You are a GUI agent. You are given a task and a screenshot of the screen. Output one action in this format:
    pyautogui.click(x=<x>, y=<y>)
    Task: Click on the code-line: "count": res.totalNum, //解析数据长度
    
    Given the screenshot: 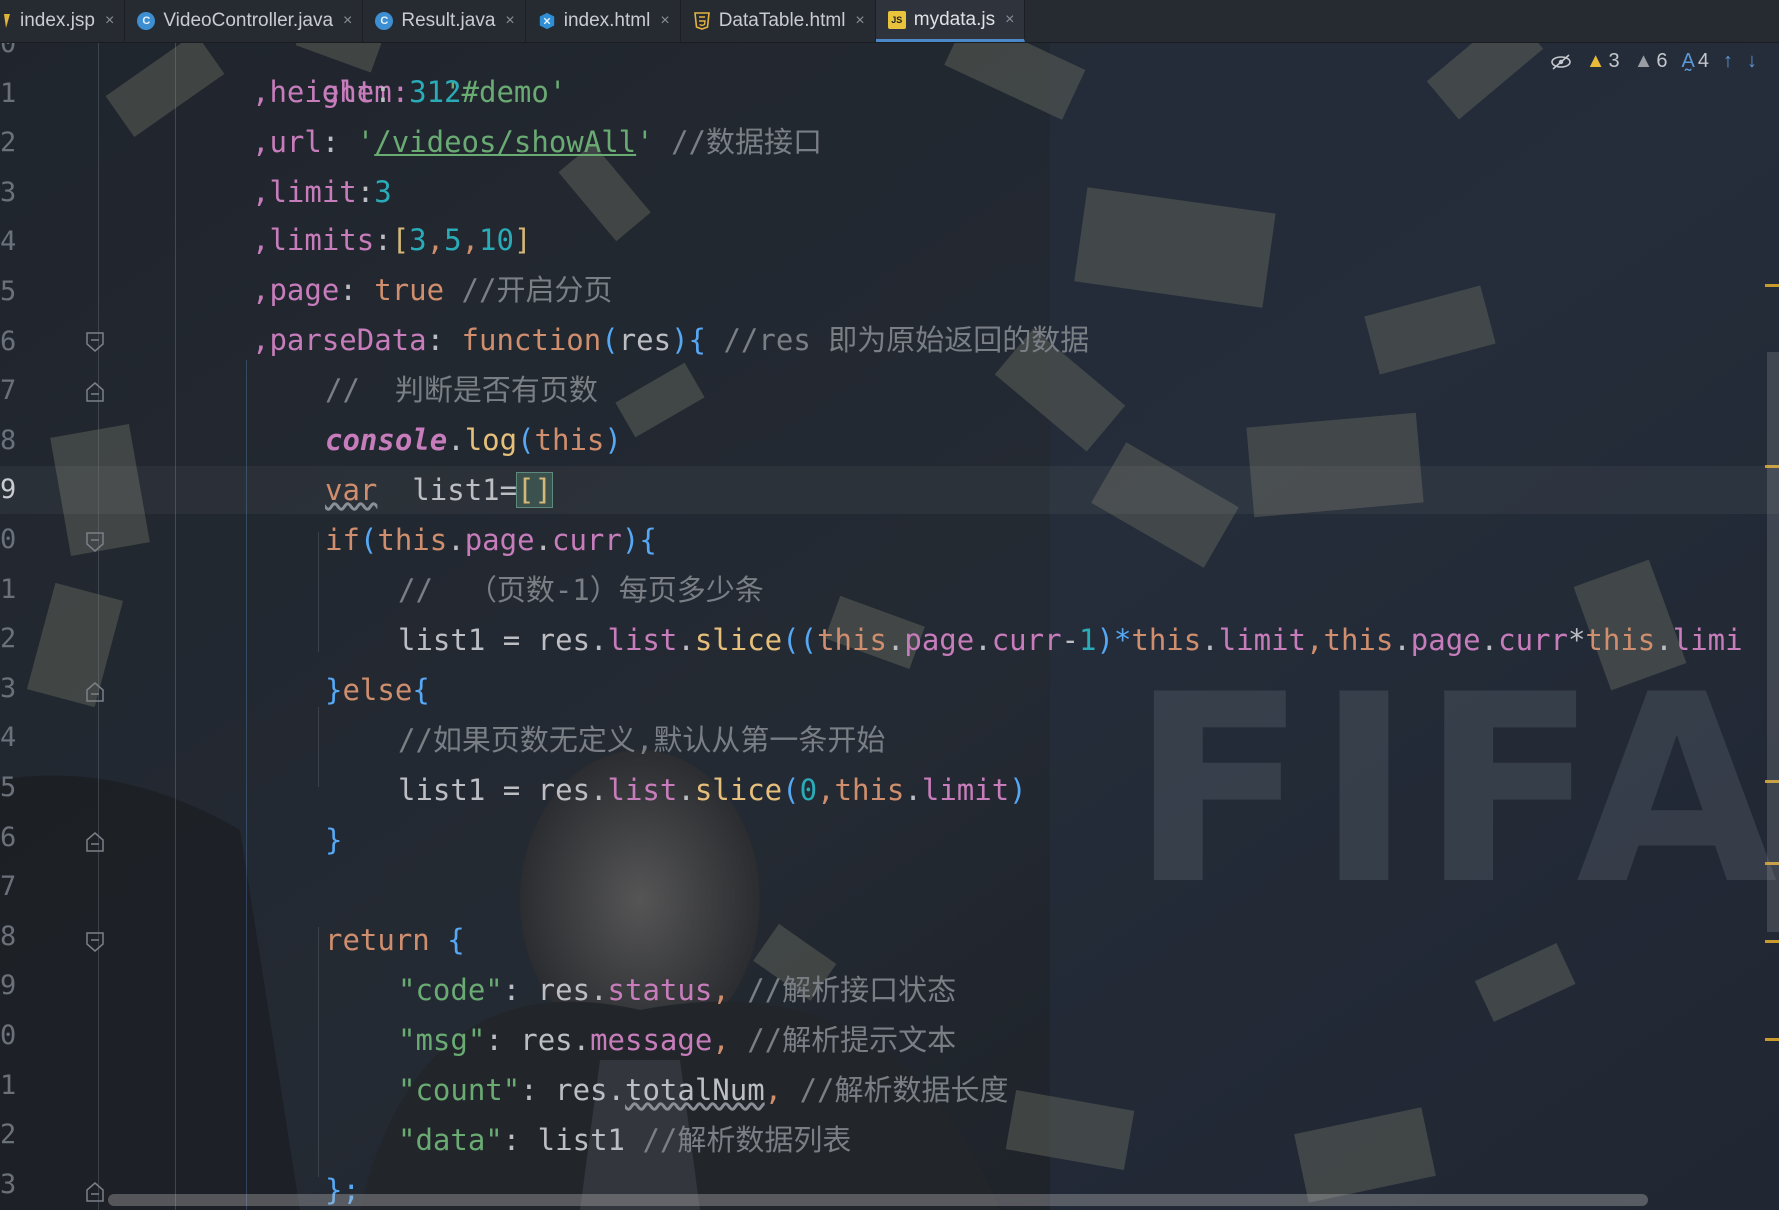 What is the action you would take?
    pyautogui.click(x=703, y=1090)
    